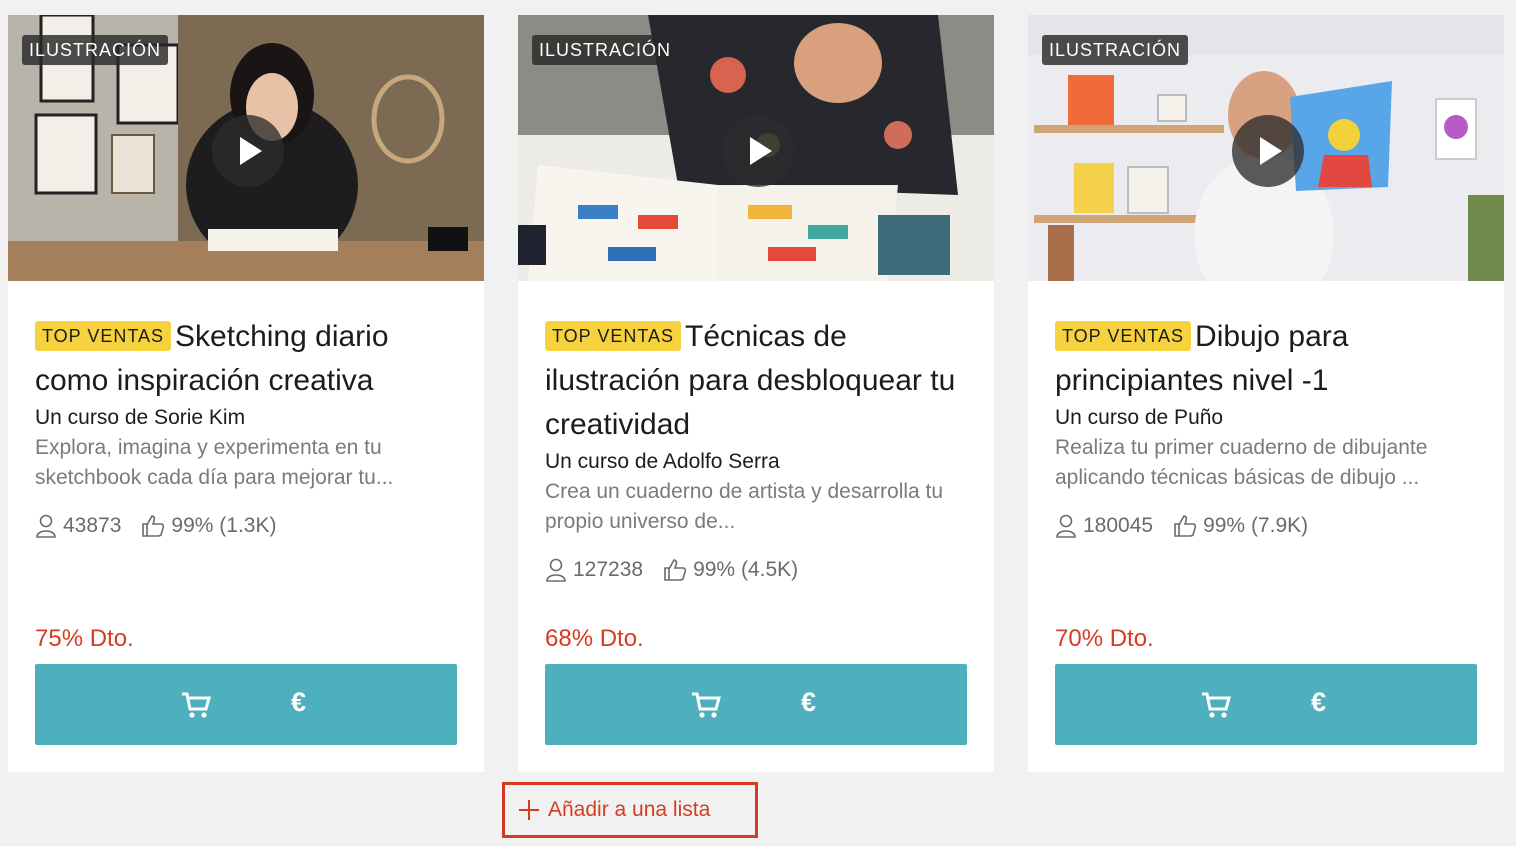 This screenshot has width=1516, height=846. I want to click on students-stat: 180045, so click(1104, 526).